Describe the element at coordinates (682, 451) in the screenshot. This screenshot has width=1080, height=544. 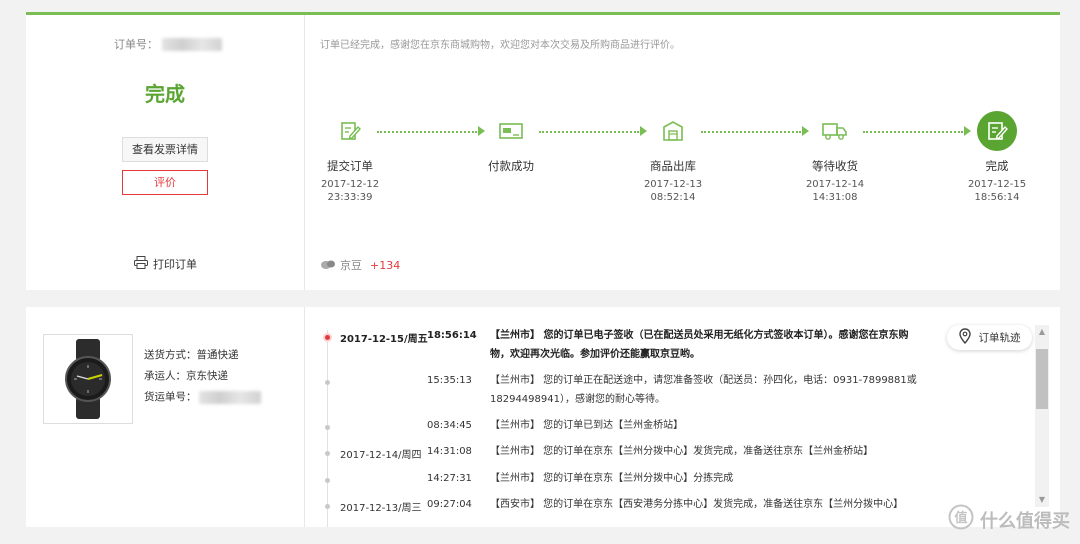
I see `tracking-message: 【兰州市】 您的订单在京东【兰州分拨中心】发货完成，准备送往京东【兰州金桥站】` at that location.